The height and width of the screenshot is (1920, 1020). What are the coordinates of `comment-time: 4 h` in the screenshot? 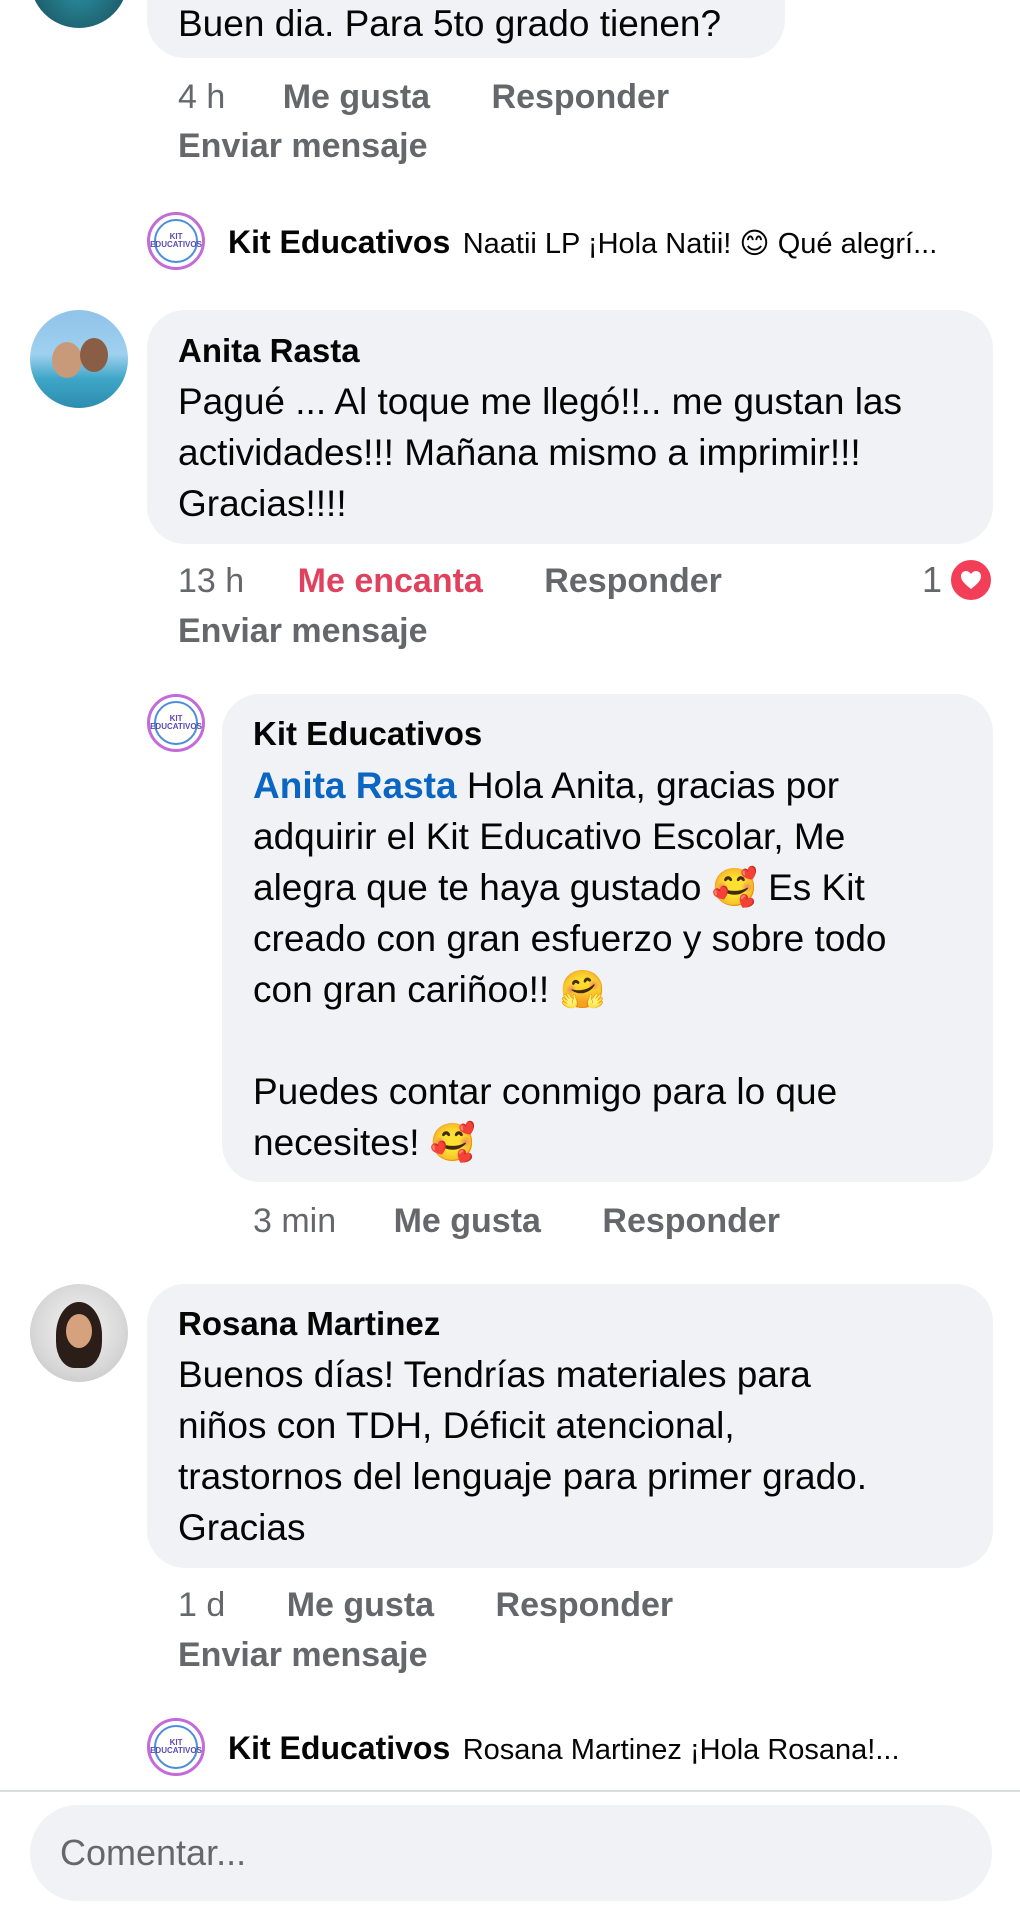 It's located at (202, 97).